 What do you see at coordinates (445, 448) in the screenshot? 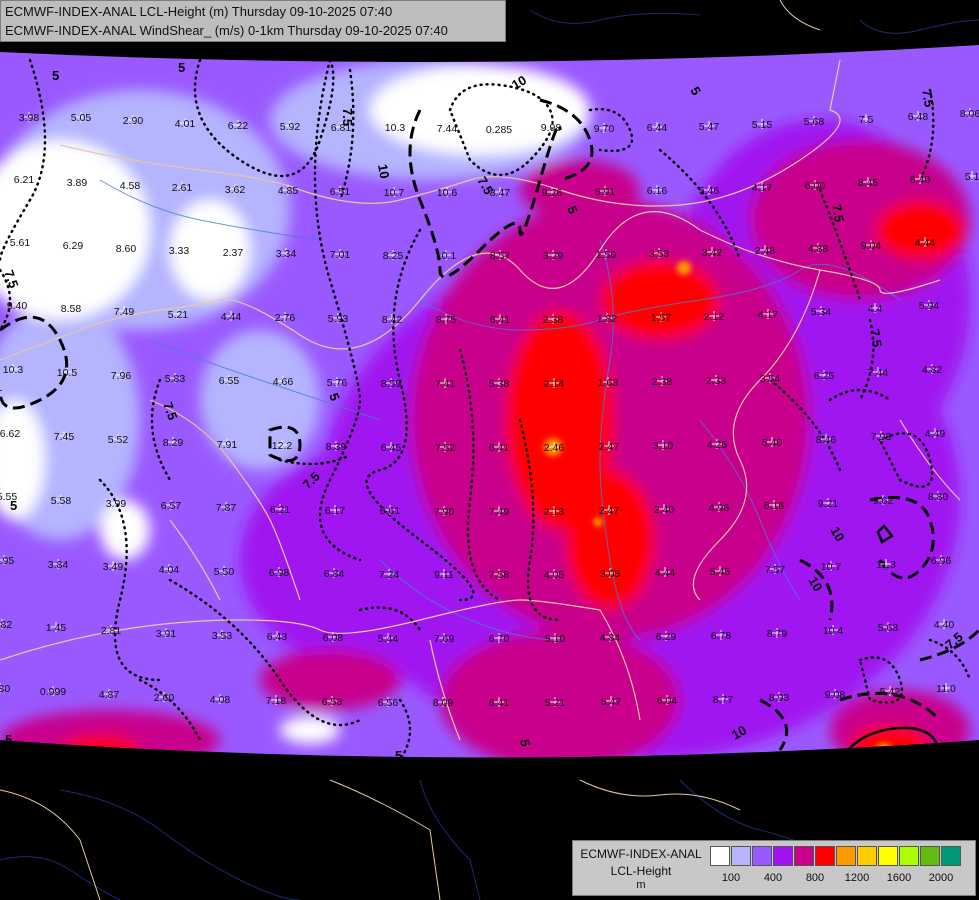
I see `windshear-value-label: 7.52` at bounding box center [445, 448].